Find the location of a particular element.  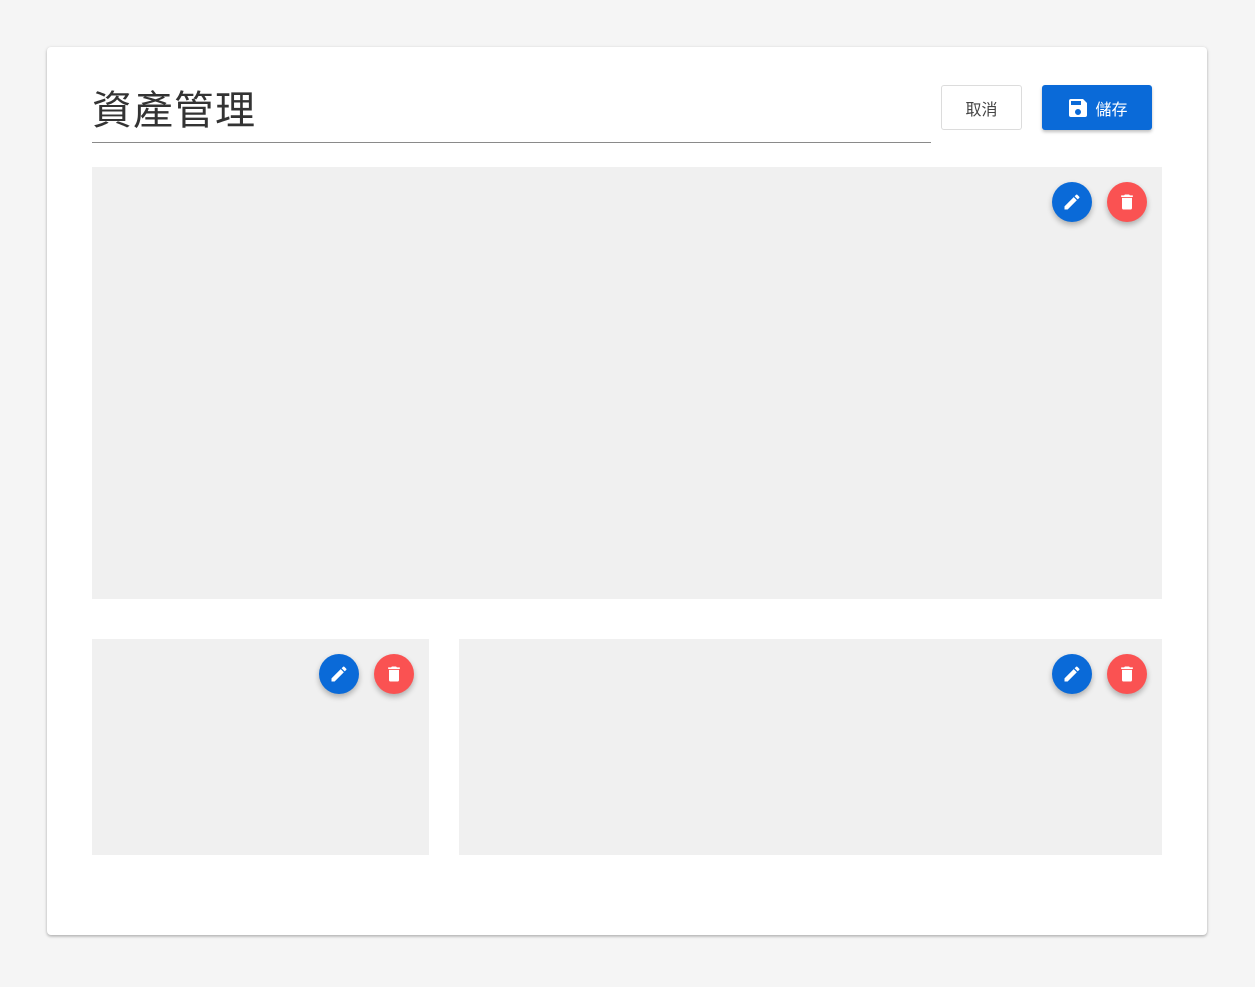

floppy-disk-icon is located at coordinates (1078, 108).